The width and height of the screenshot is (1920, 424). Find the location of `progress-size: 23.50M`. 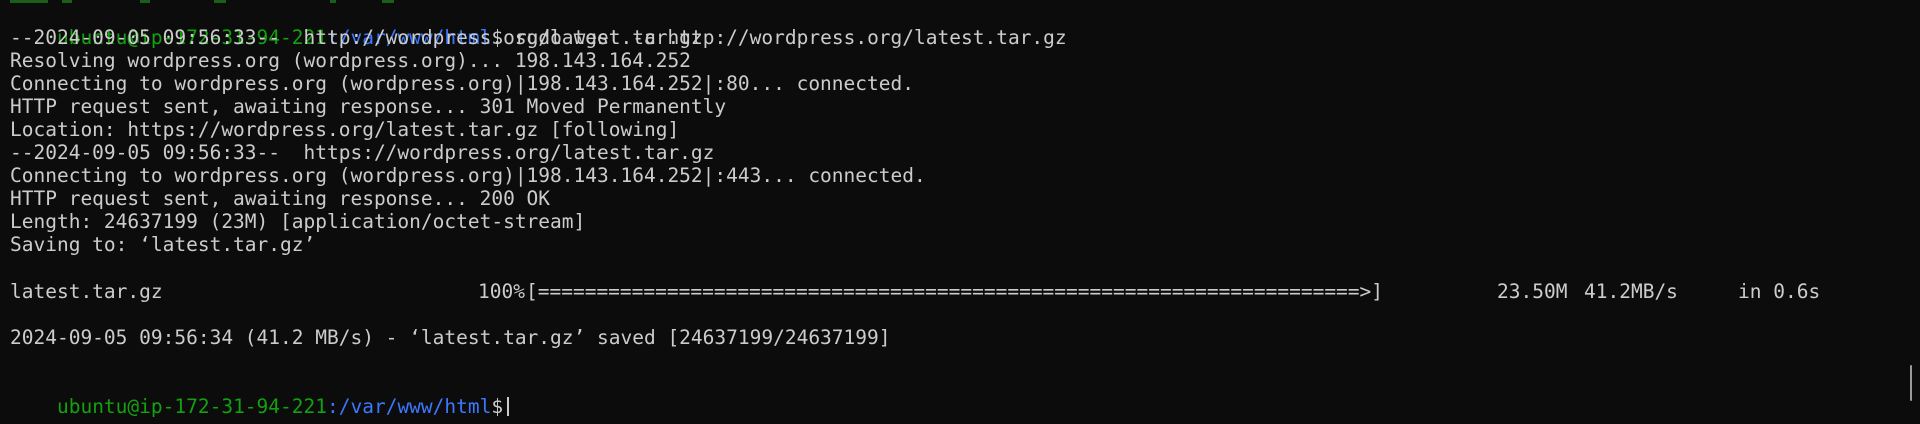

progress-size: 23.50M is located at coordinates (1532, 291).